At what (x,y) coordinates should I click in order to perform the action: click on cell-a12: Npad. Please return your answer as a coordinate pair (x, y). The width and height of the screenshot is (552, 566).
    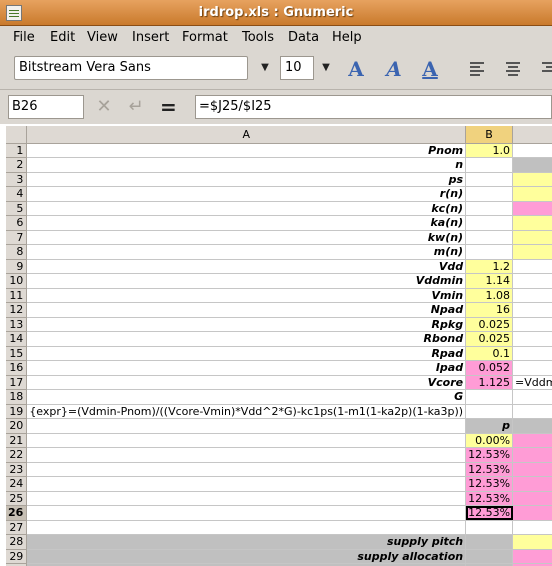
    Looking at the image, I should click on (246, 310).